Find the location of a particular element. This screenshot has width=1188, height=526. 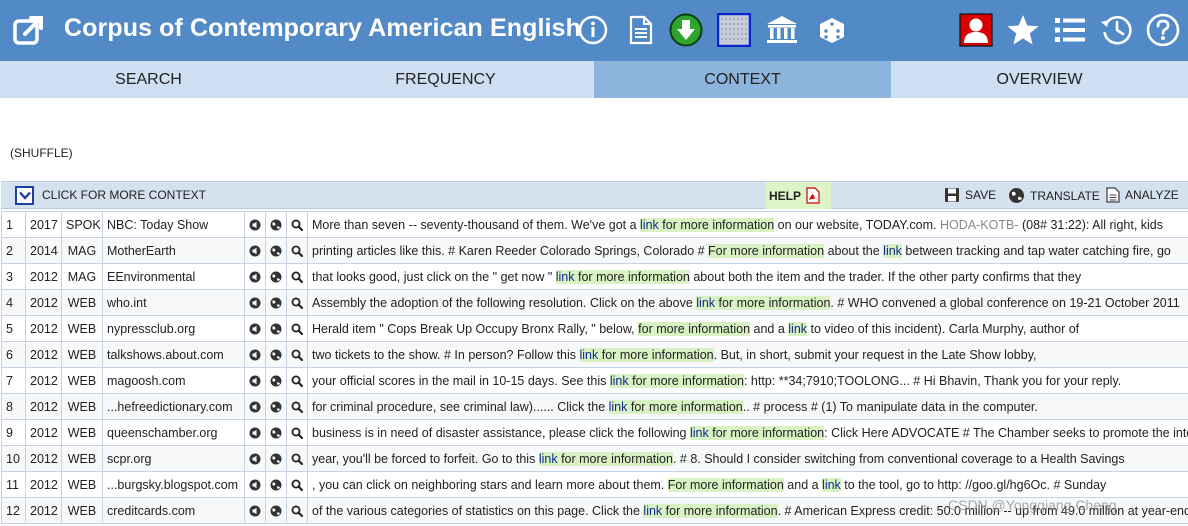

source-cell: ...hefreedictionary.com is located at coordinates (173, 406).